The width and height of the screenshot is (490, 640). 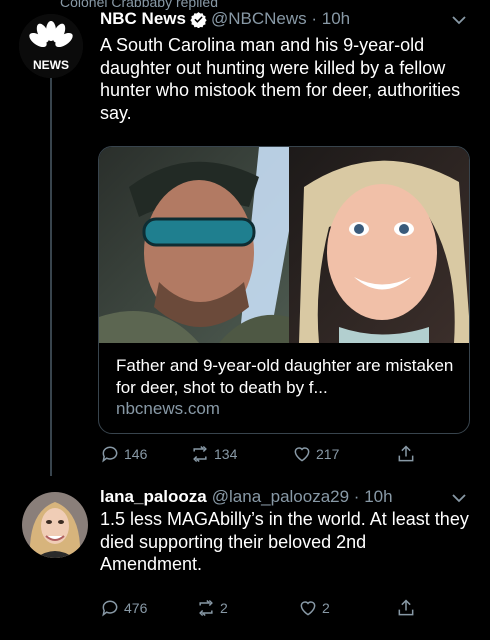 I want to click on reply-count: 476, so click(x=136, y=608).